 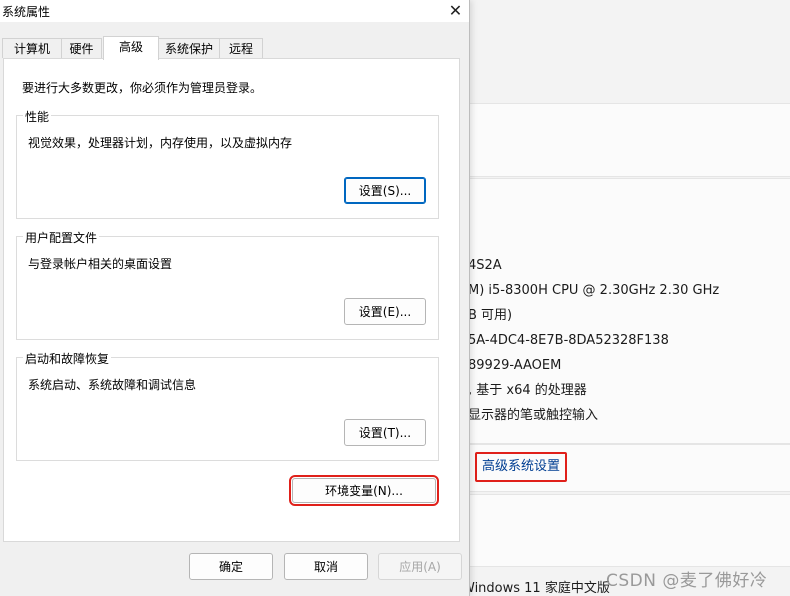 I want to click on apply-button: 应用(A), so click(x=420, y=566).